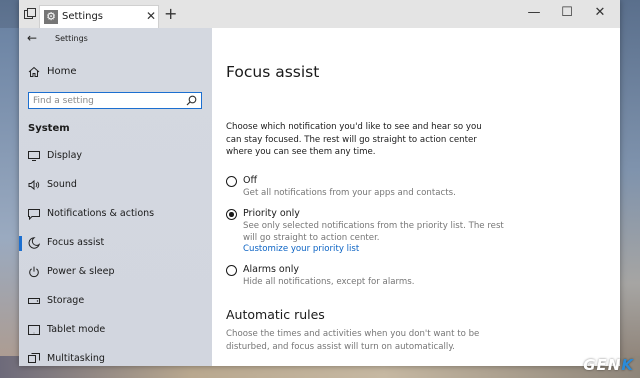 The image size is (640, 378). Describe the element at coordinates (62, 71) in the screenshot. I see `sidebar-home-label: Home` at that location.